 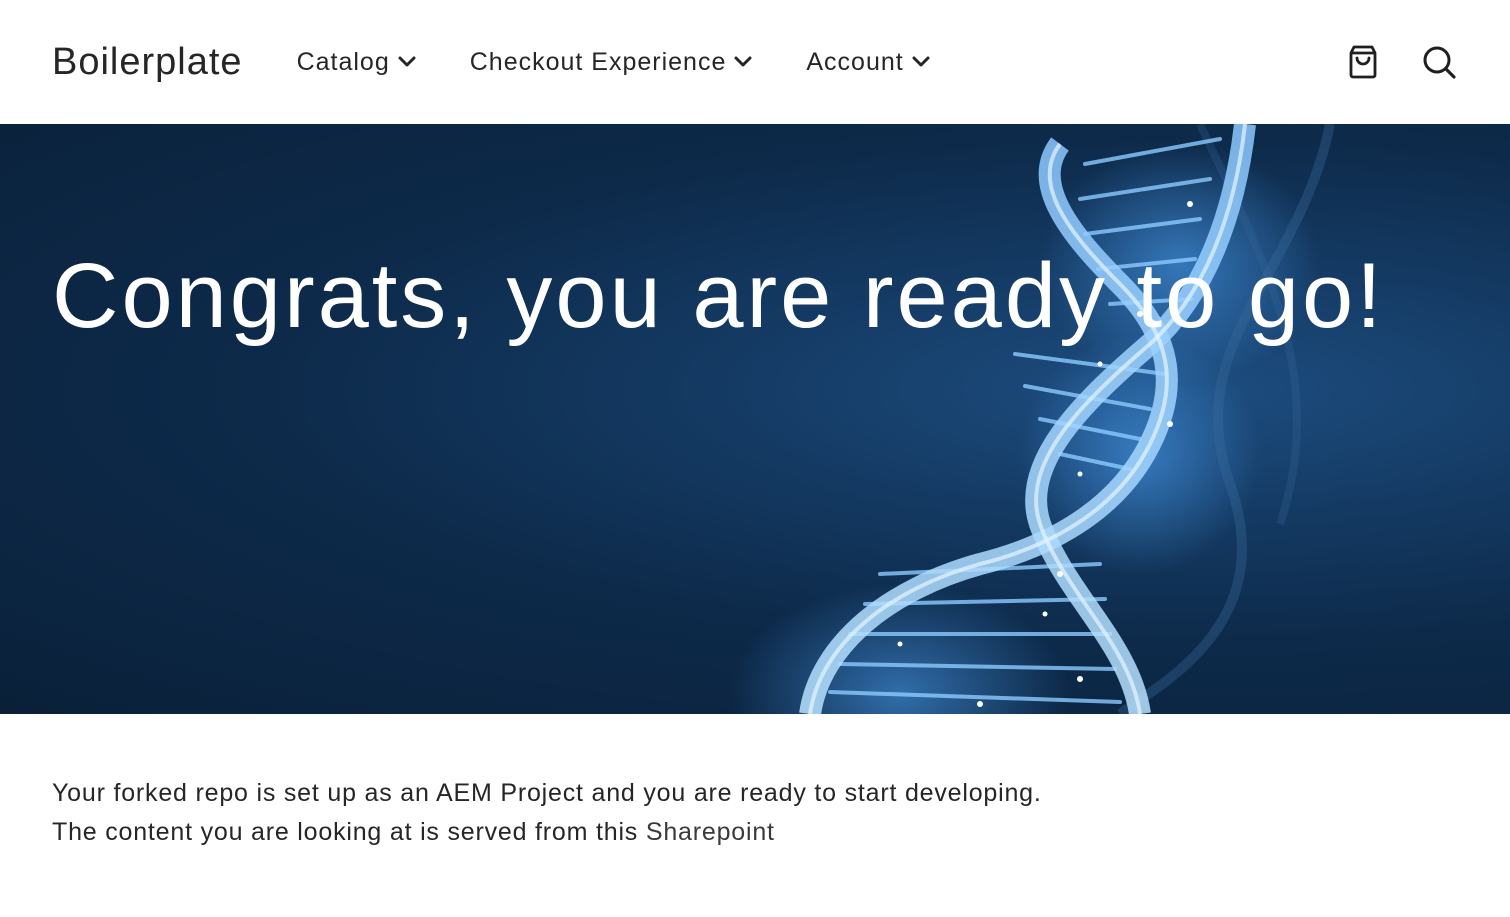 What do you see at coordinates (710, 832) in the screenshot?
I see `sharepoint-link: Sharepoint` at bounding box center [710, 832].